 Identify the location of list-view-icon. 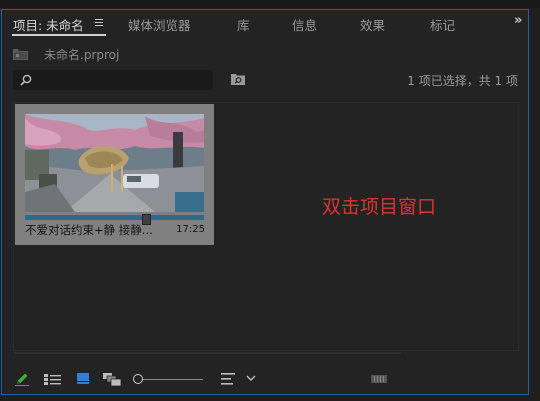
(52, 379).